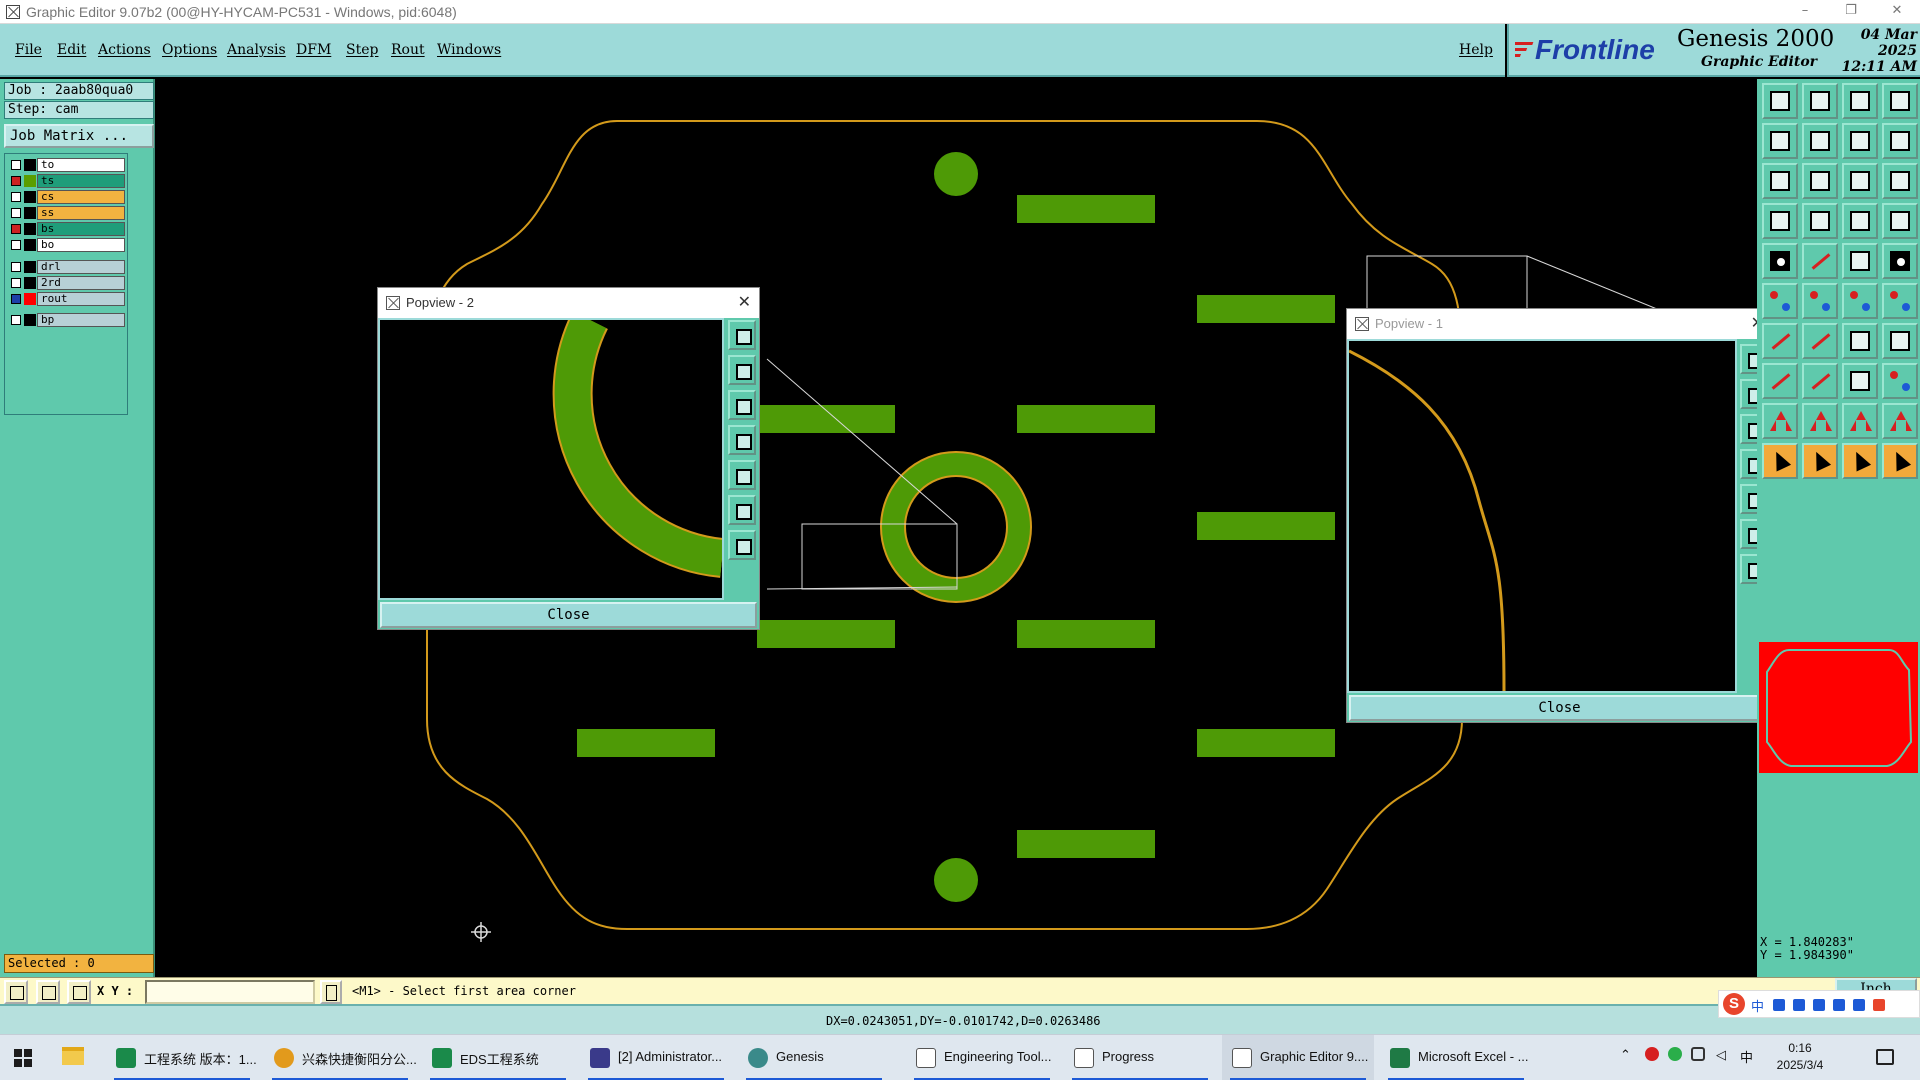 The image size is (1920, 1080). What do you see at coordinates (67, 283) in the screenshot?
I see `layer-row: 2rd` at bounding box center [67, 283].